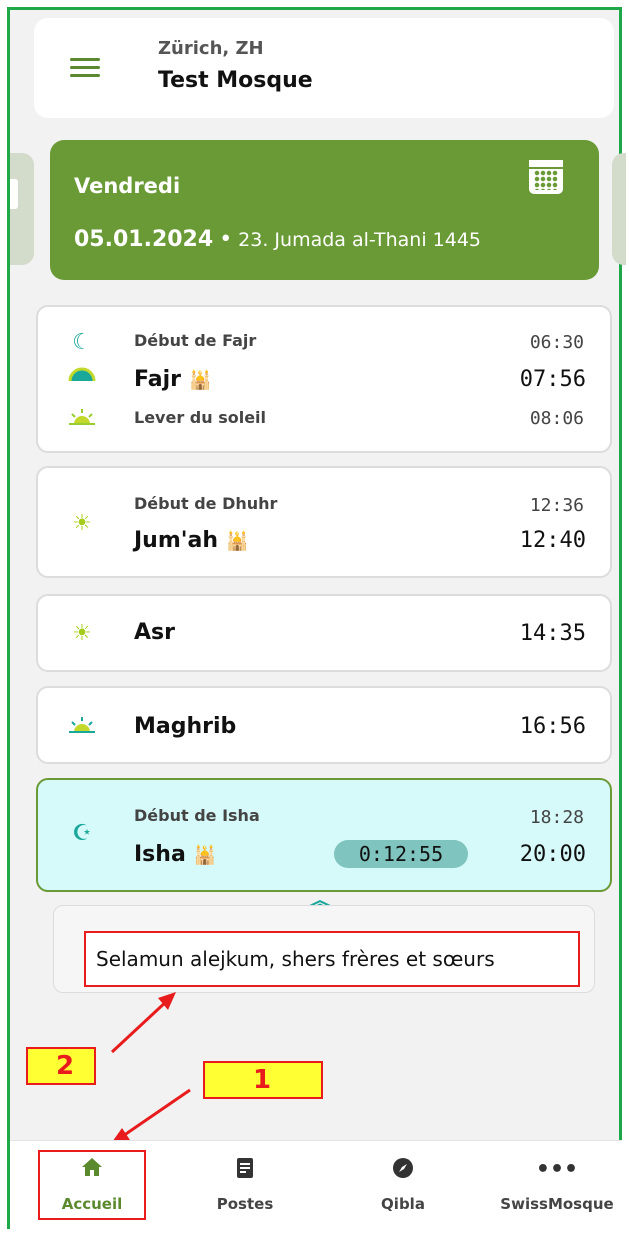 The height and width of the screenshot is (1236, 629). What do you see at coordinates (263, 1080) in the screenshot?
I see `annotation-badge-1: 1` at bounding box center [263, 1080].